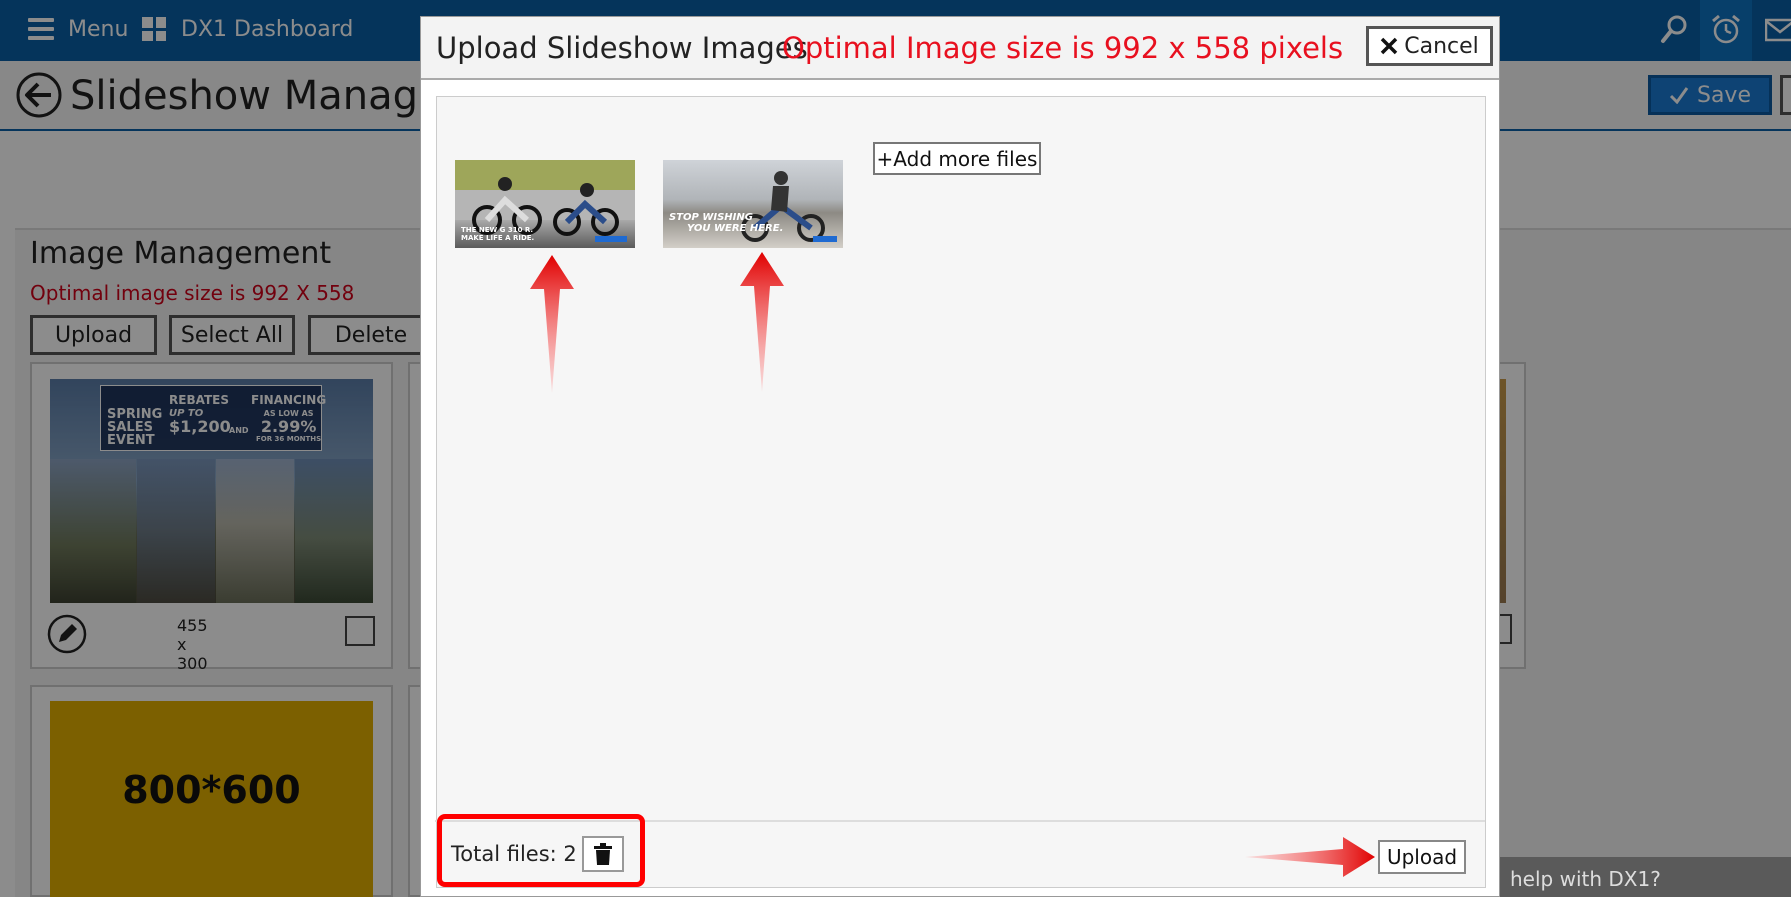  What do you see at coordinates (789, 206) in the screenshot?
I see `motorcycle-illustration` at bounding box center [789, 206].